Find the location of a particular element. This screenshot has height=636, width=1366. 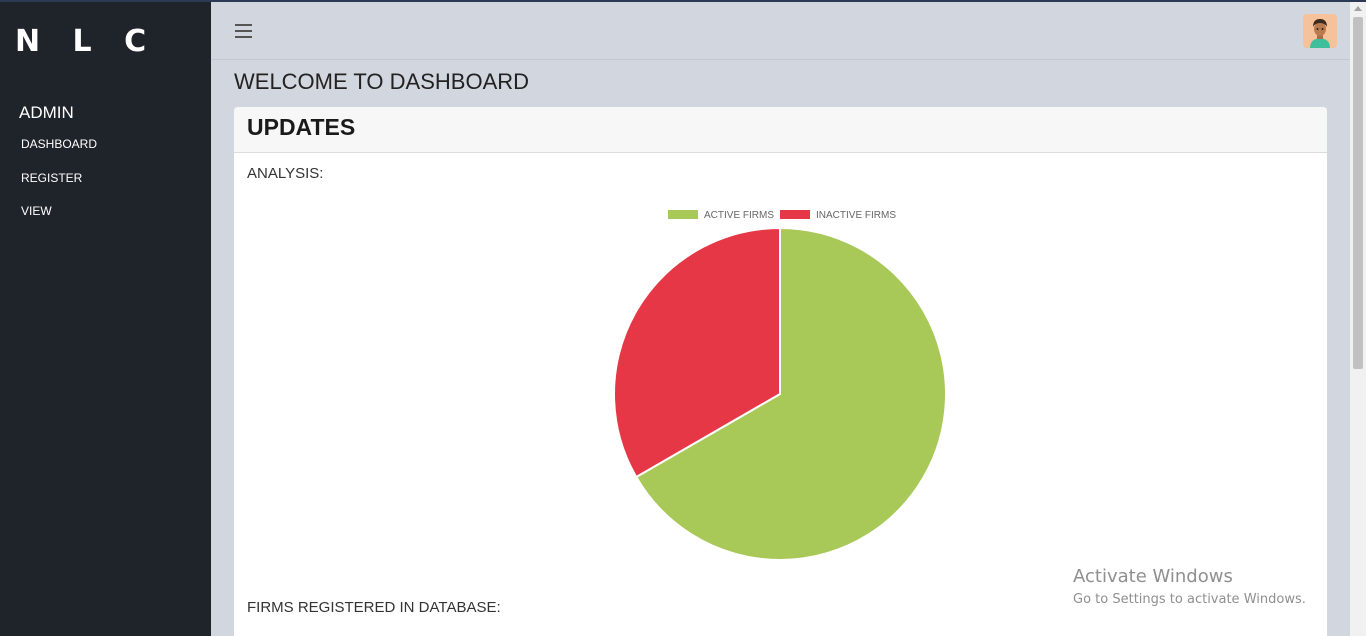

activate-windows-title: Activate Windows is located at coordinates (1153, 576).